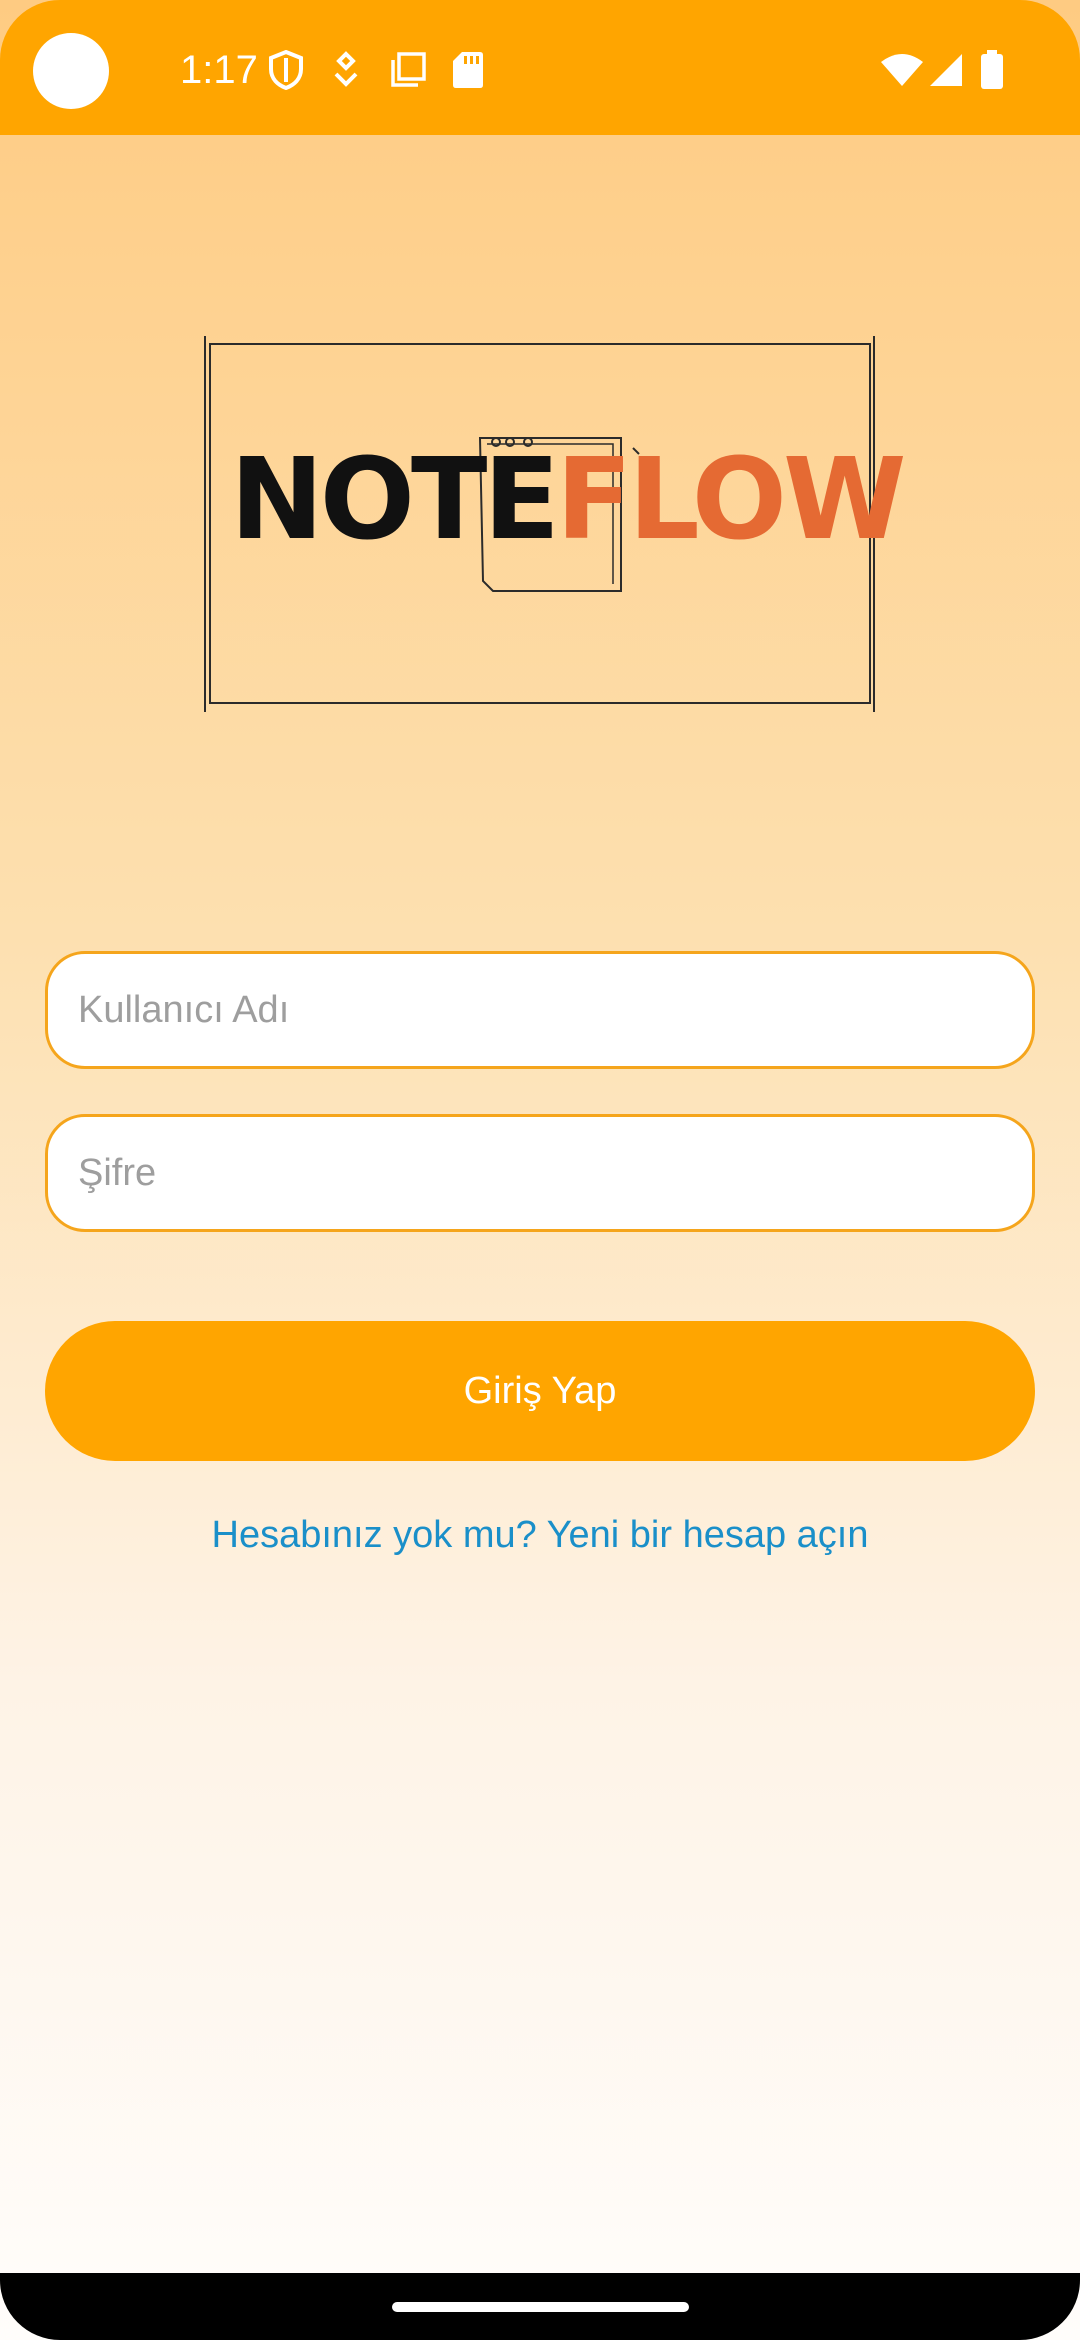 This screenshot has height=2340, width=1080. Describe the element at coordinates (71, 71) in the screenshot. I see `camera-cutout` at that location.